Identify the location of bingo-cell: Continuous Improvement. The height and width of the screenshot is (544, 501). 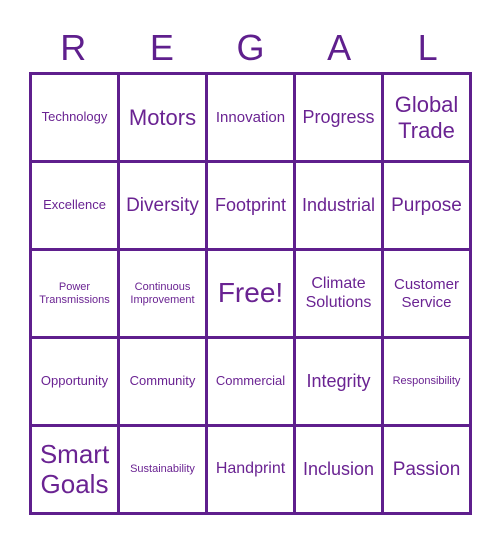
(162, 293).